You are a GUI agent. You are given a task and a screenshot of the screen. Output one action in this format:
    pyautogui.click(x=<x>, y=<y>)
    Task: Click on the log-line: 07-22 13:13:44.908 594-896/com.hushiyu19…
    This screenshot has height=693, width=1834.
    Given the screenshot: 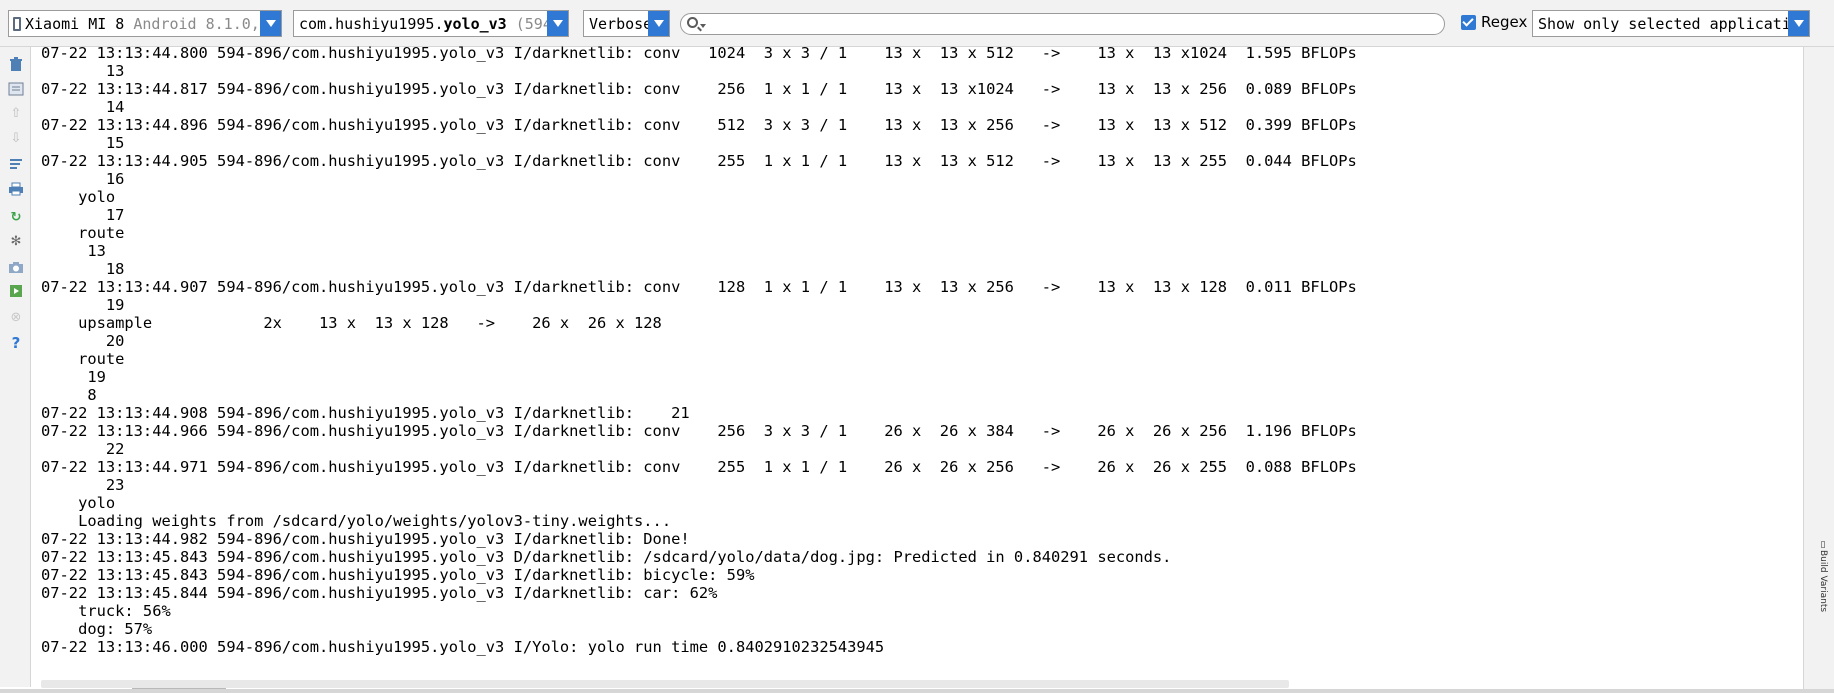 What is the action you would take?
    pyautogui.click(x=365, y=413)
    